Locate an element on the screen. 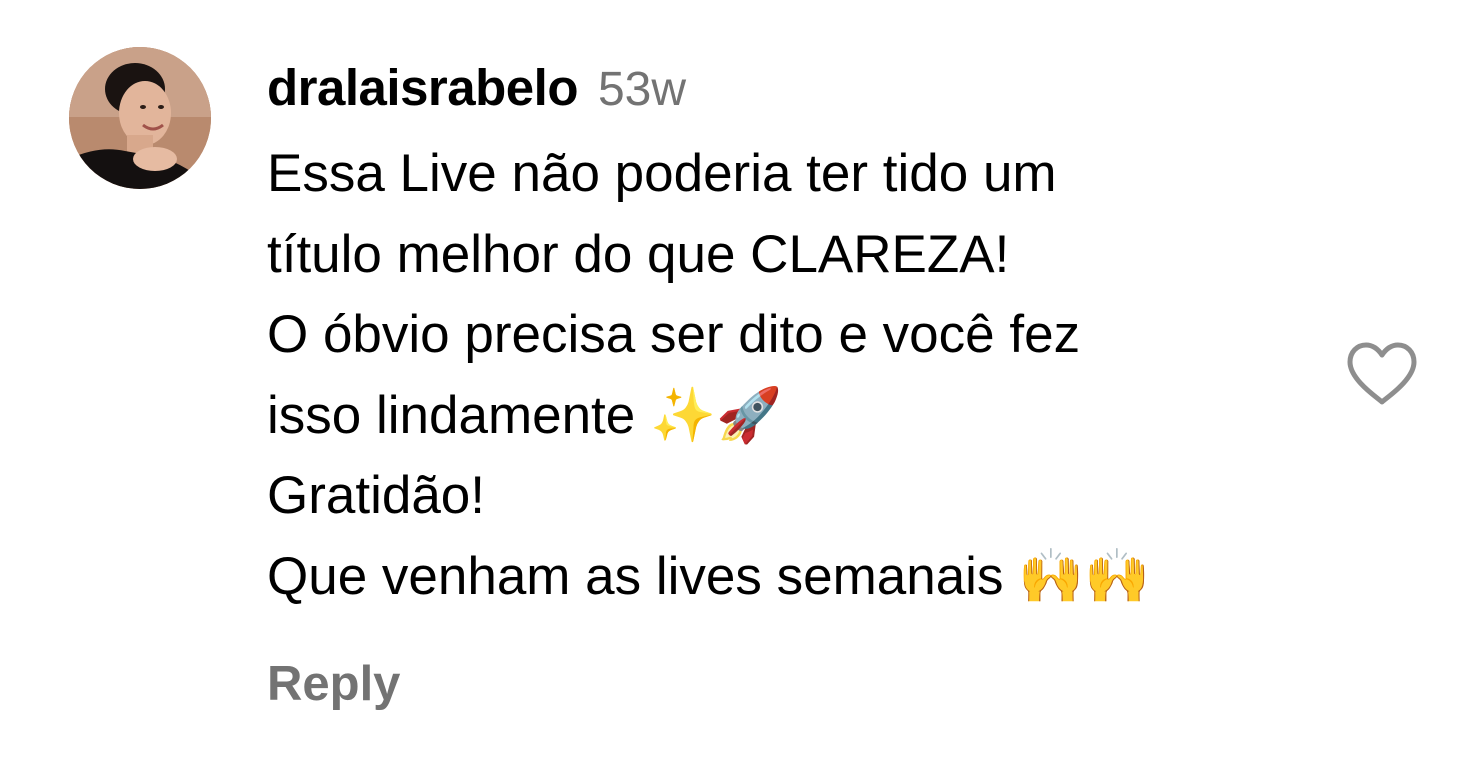 The width and height of the screenshot is (1484, 772). avatar is located at coordinates (140, 118).